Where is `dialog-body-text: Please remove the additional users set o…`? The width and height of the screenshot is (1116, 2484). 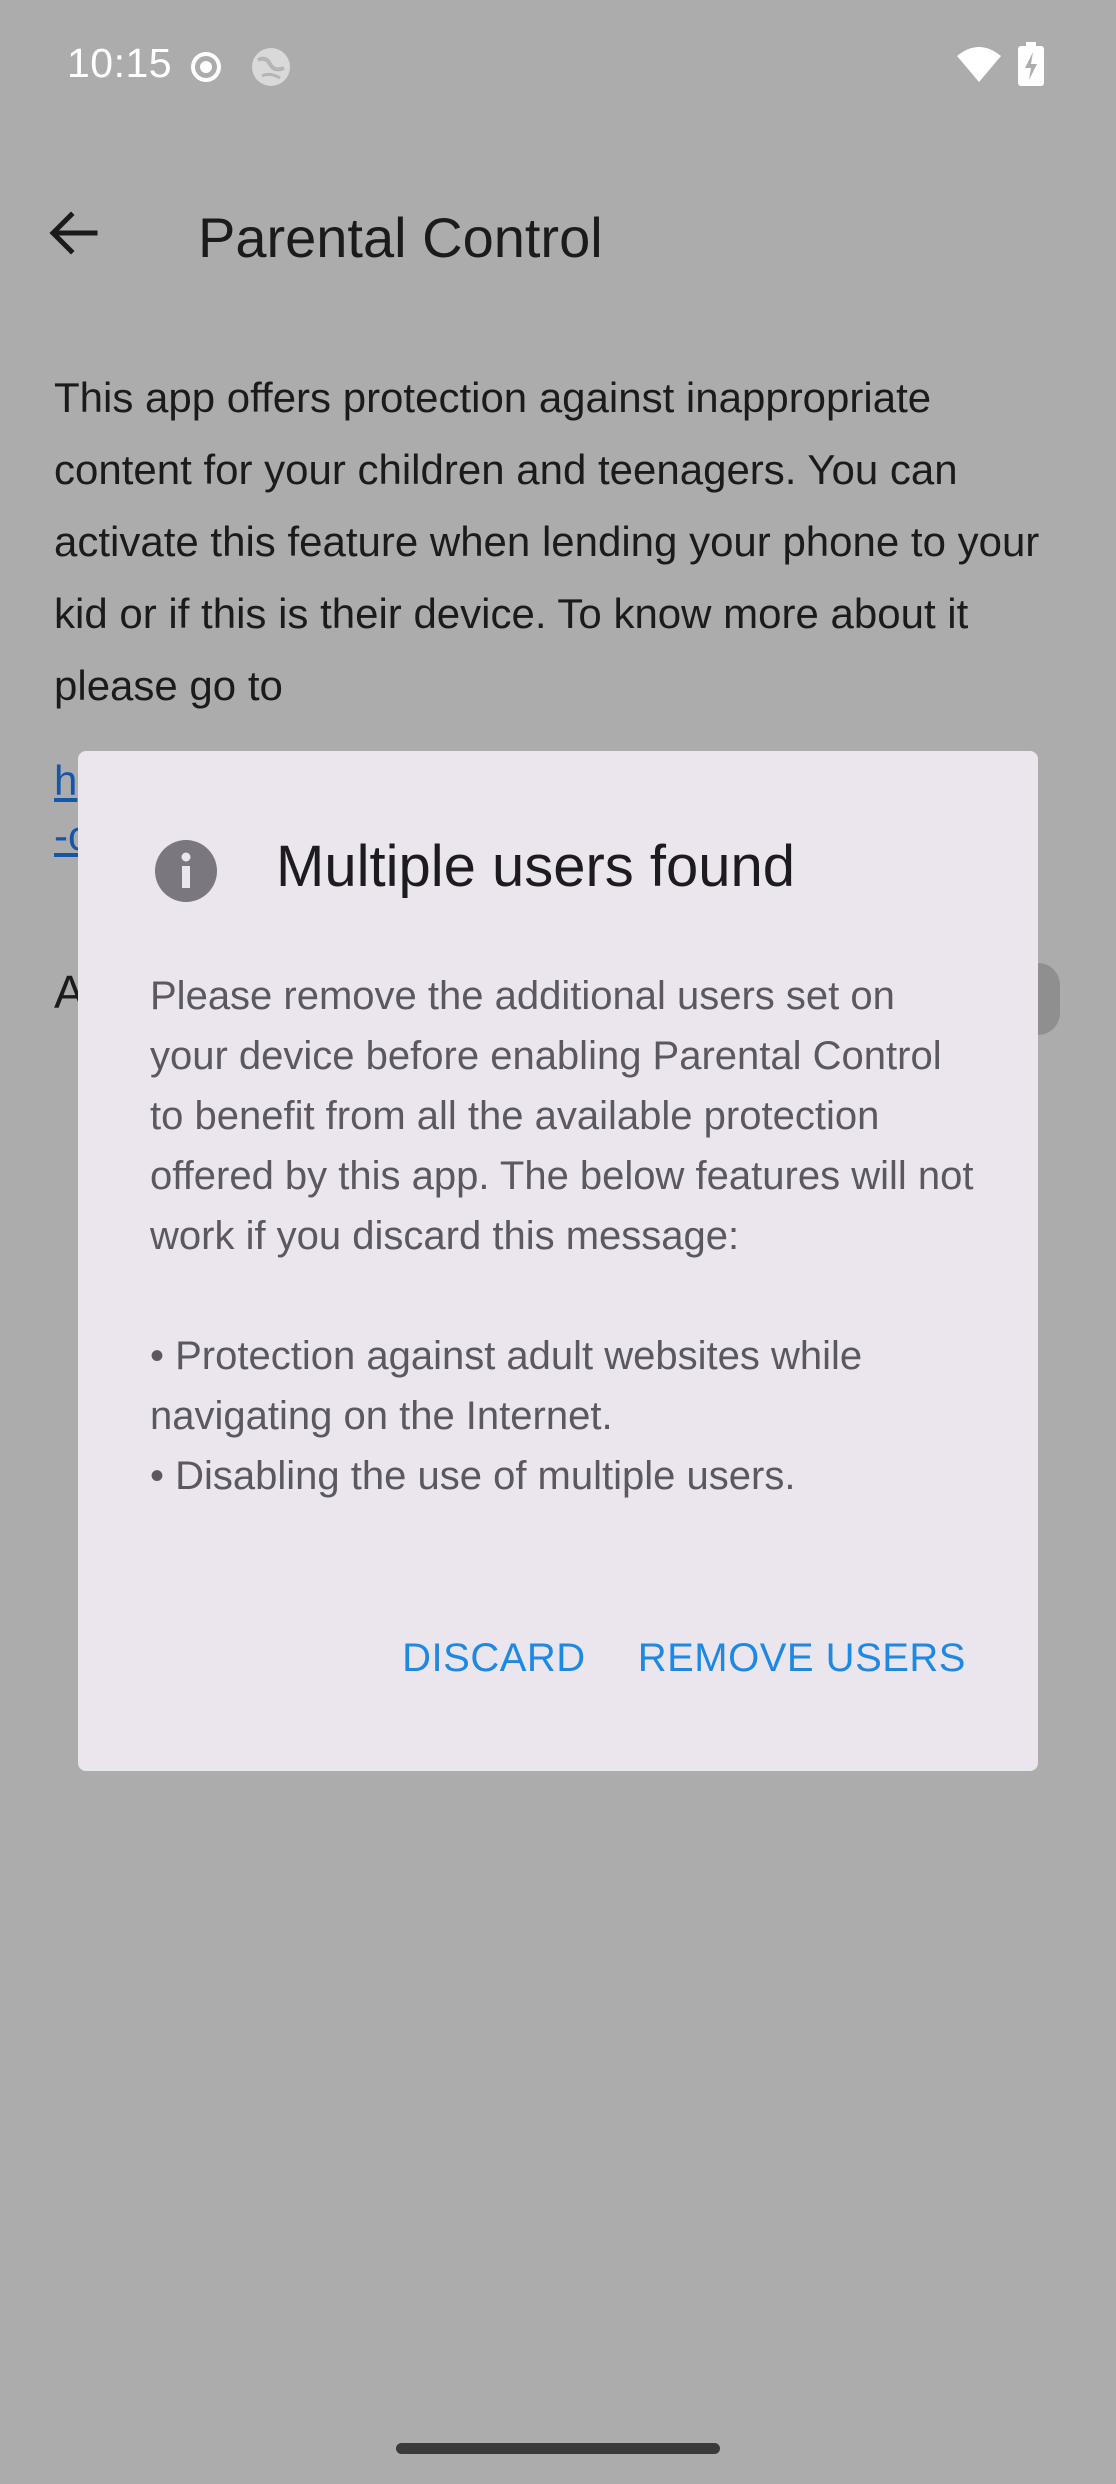
dialog-body-text: Please remove the additional users set o… is located at coordinates (562, 1116).